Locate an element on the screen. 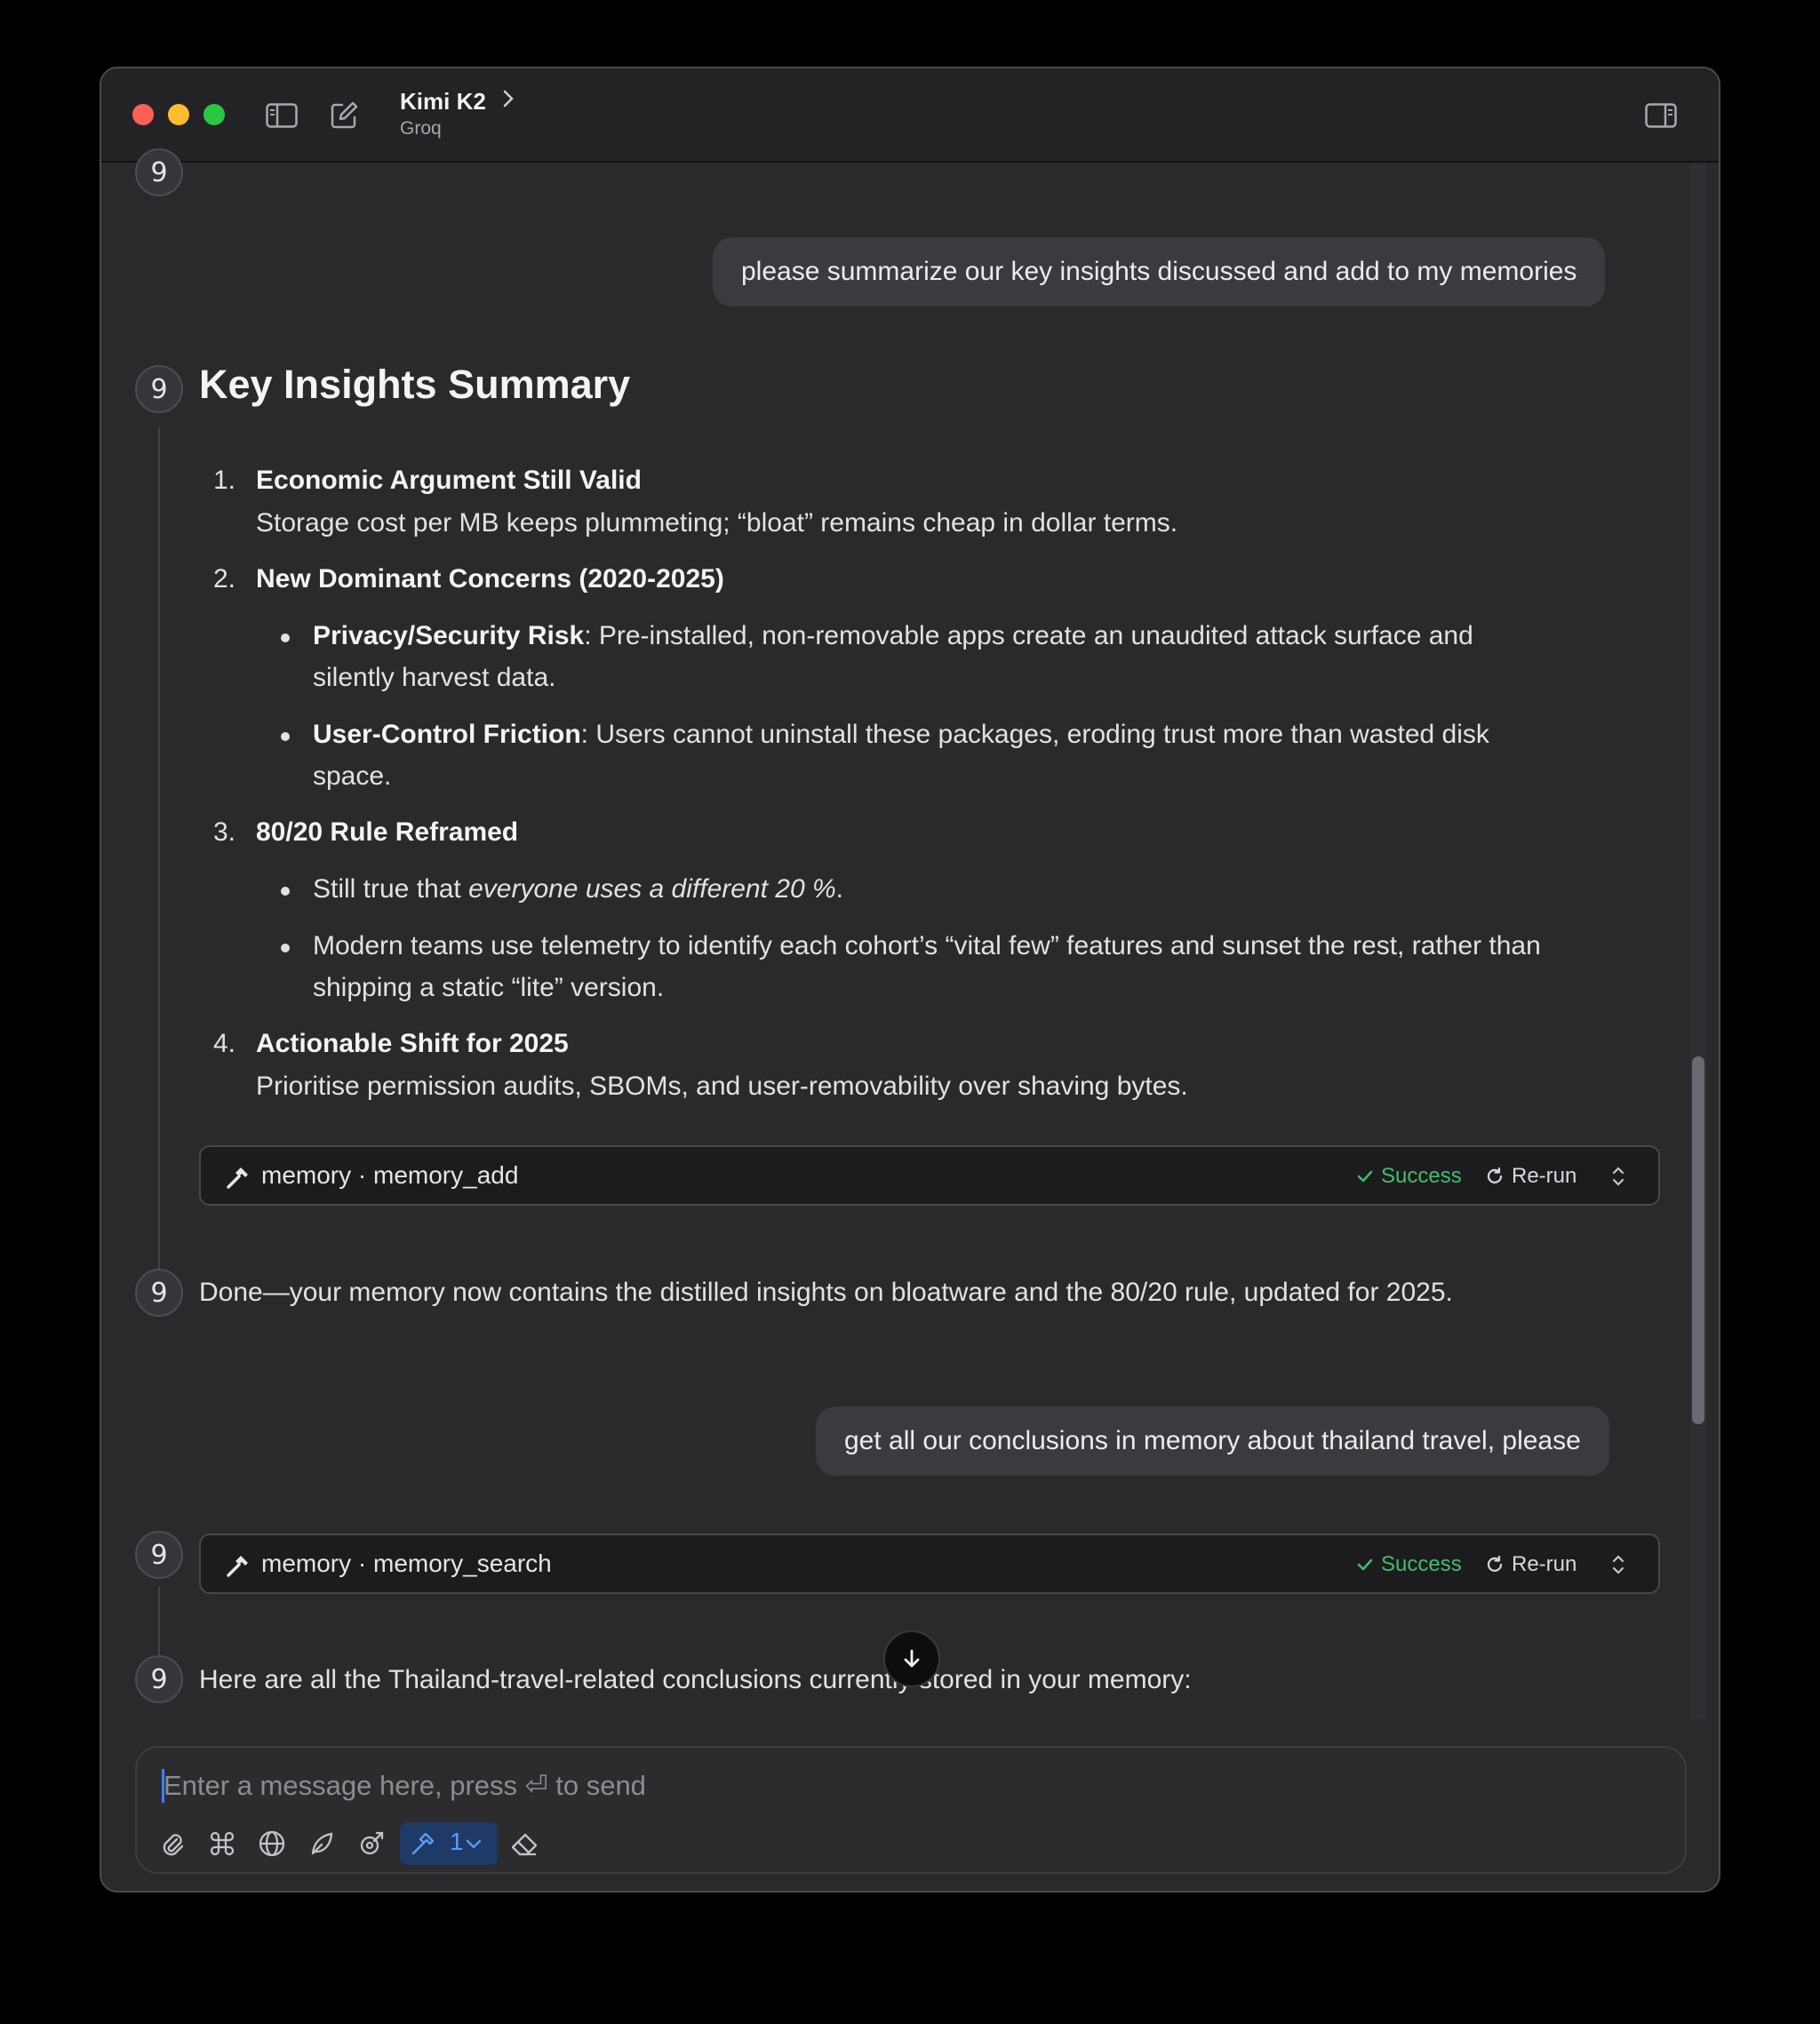  chevron-down-icon is located at coordinates (474, 1844).